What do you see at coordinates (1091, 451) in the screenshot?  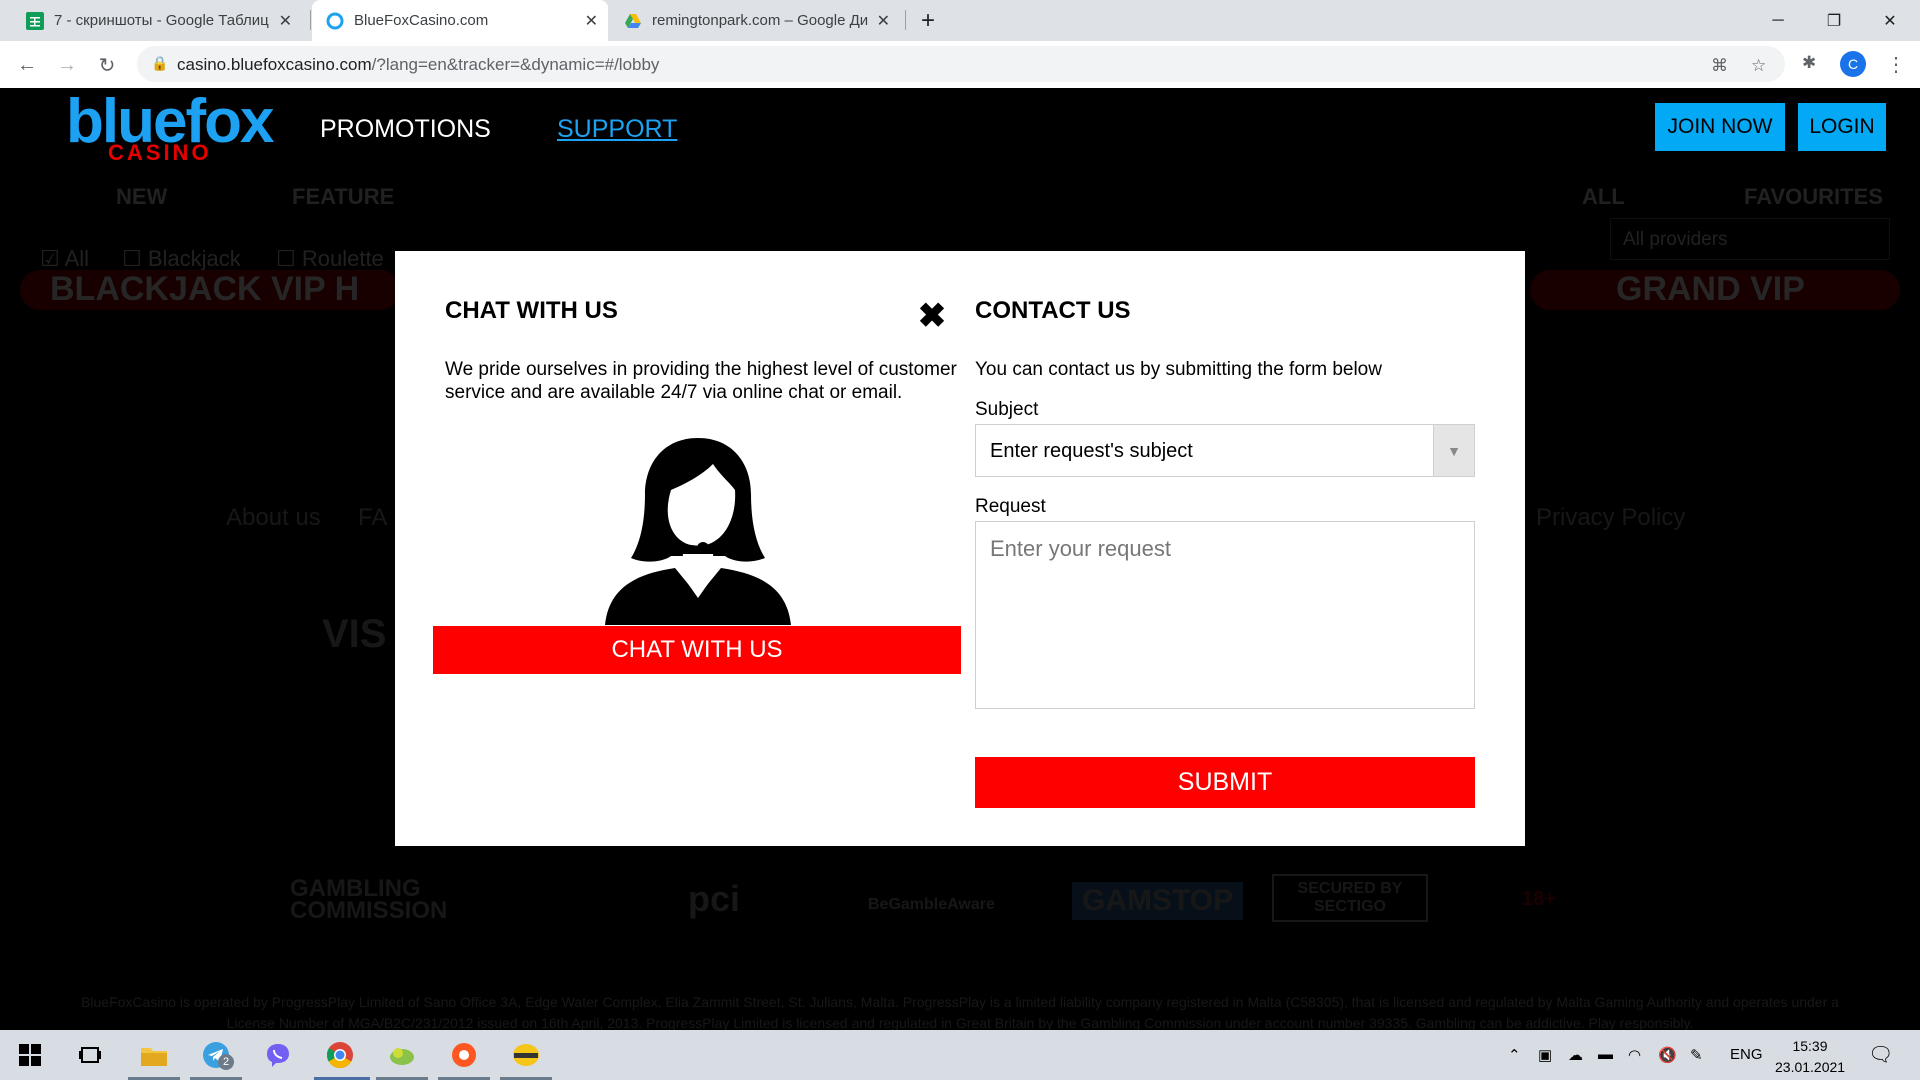 I see `subject-value: Enter request's subject` at bounding box center [1091, 451].